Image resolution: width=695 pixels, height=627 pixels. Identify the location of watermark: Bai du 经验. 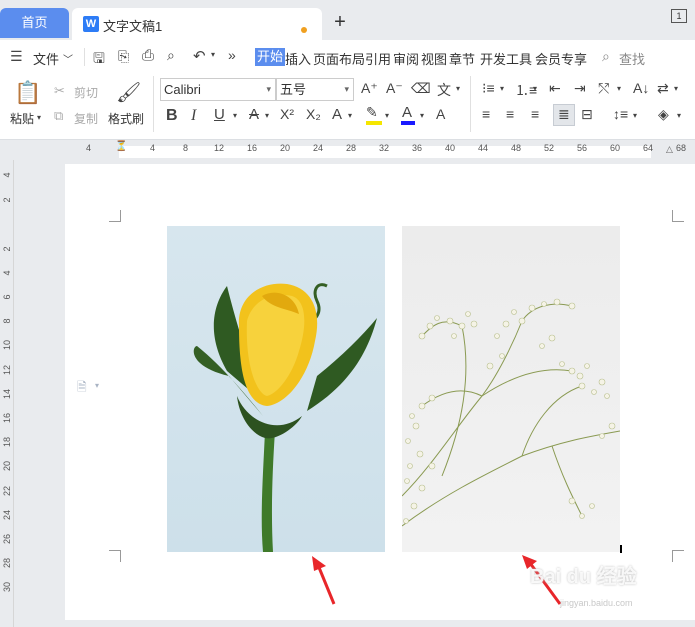
(583, 577).